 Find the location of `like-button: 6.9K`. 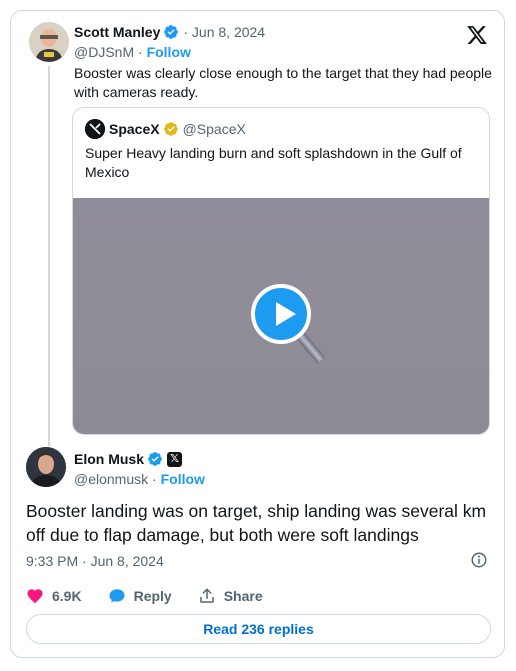

like-button: 6.9K is located at coordinates (54, 596).